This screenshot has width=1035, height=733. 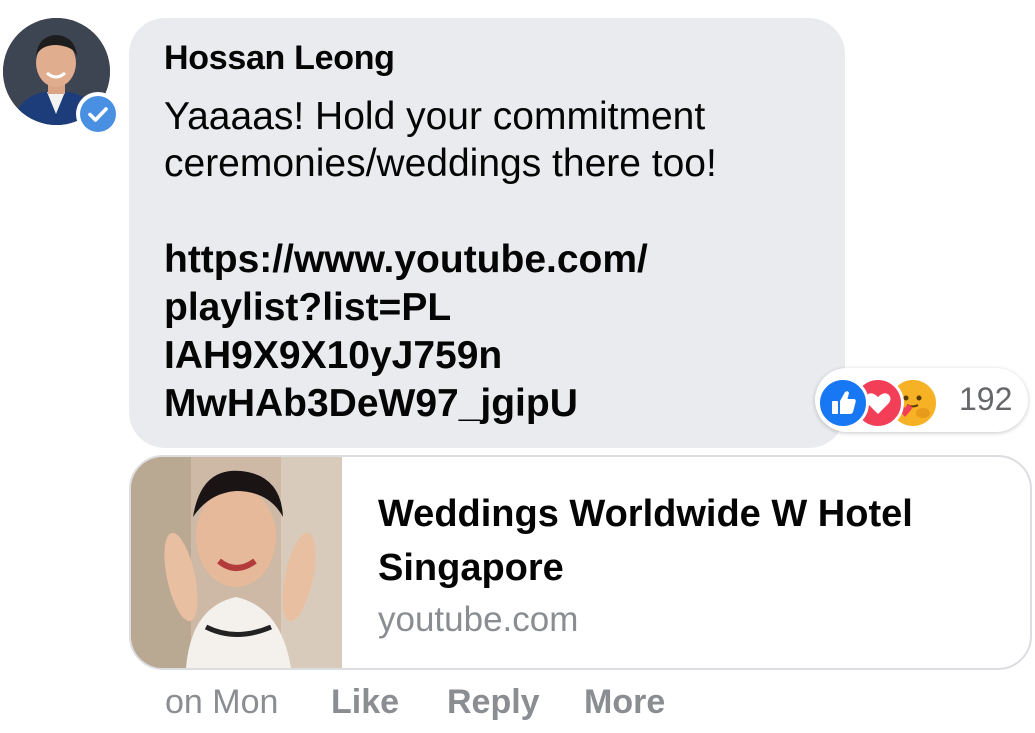 I want to click on link-domain: youtube.com, so click(x=478, y=619).